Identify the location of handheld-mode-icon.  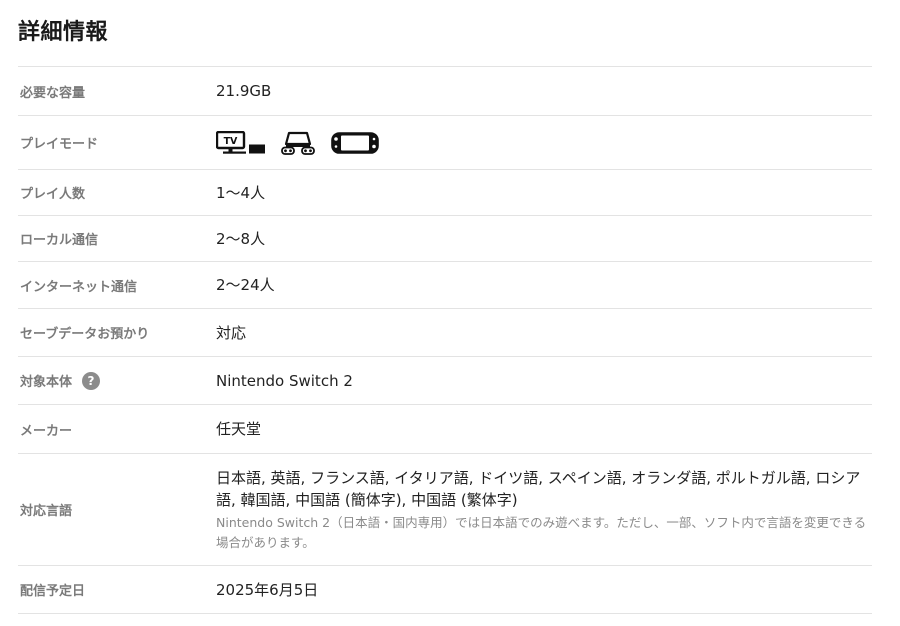
(355, 143).